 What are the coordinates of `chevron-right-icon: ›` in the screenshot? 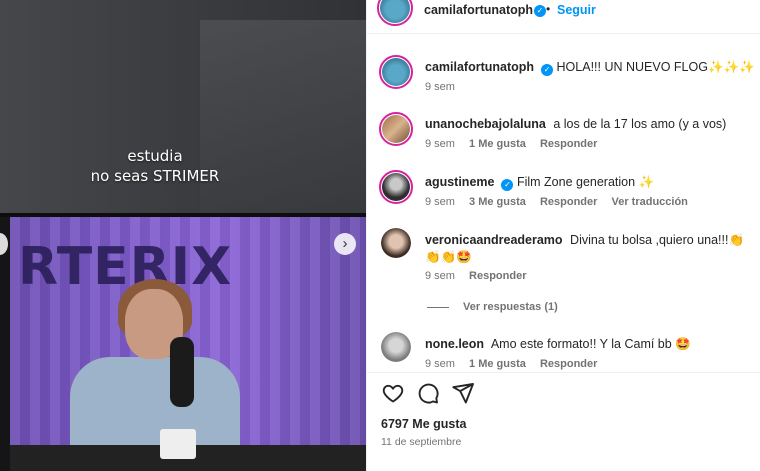 It's located at (345, 243).